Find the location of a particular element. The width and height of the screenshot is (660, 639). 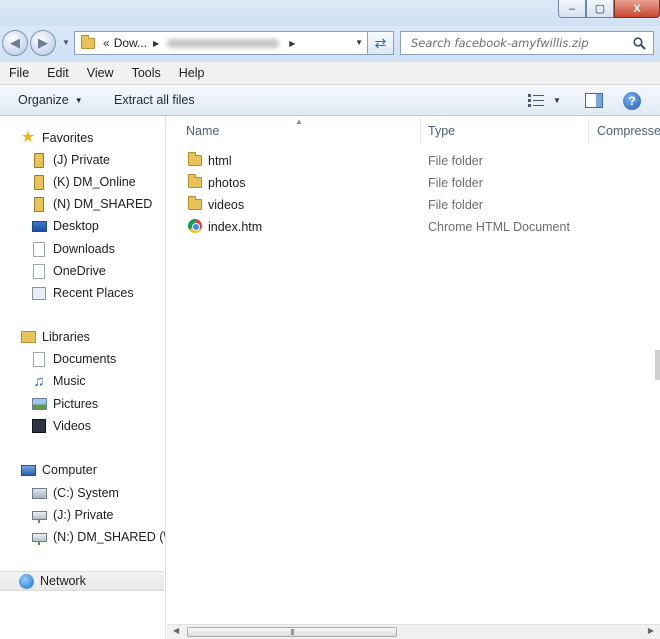

file-name: html is located at coordinates (220, 161).